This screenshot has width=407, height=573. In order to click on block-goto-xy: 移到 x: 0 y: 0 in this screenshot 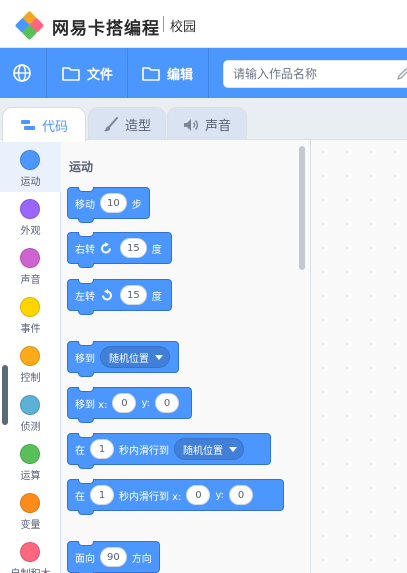, I will do `click(129, 405)`.